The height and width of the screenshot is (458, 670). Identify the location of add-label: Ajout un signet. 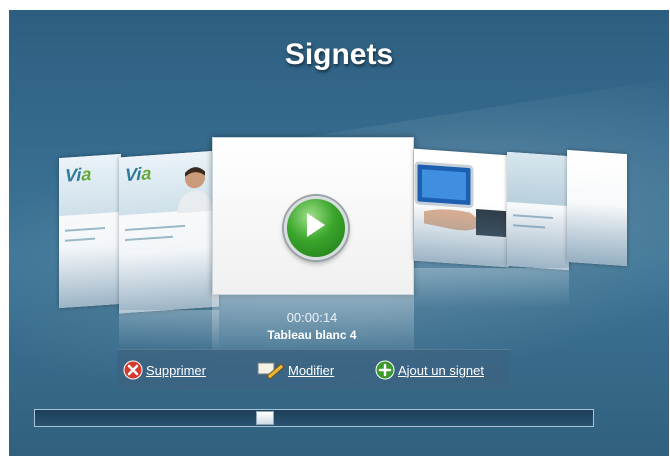
(441, 370).